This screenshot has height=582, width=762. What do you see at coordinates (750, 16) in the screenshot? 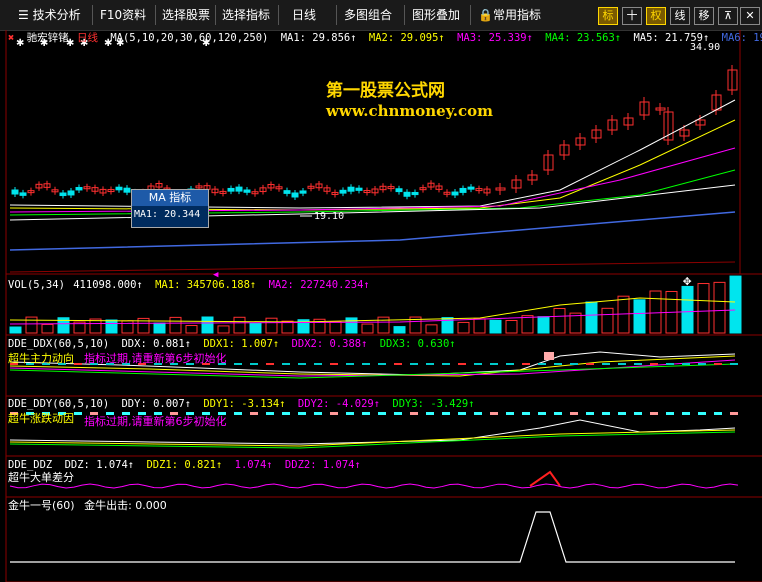
I see `close-button: ✕` at bounding box center [750, 16].